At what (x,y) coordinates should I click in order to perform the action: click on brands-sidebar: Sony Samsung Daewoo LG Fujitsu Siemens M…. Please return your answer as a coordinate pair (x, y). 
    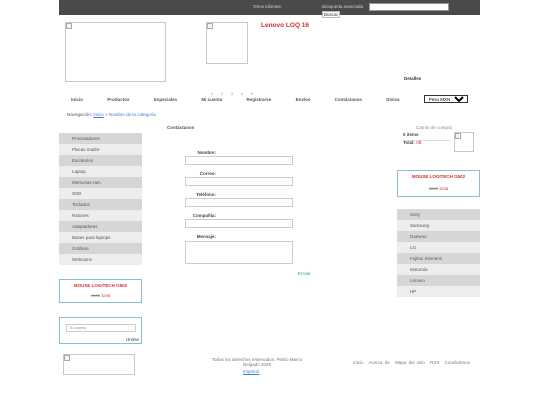
    Looking at the image, I should click on (438, 253).